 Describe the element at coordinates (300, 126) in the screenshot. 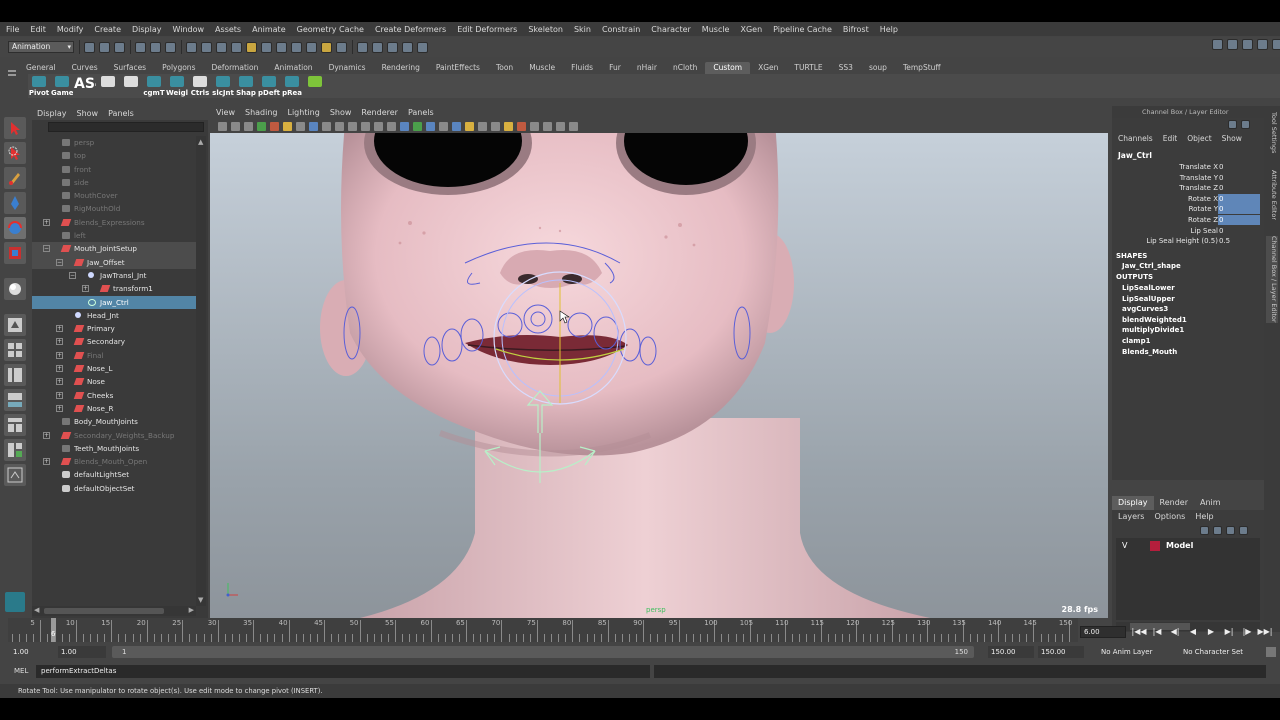

I see `grid-icon` at that location.